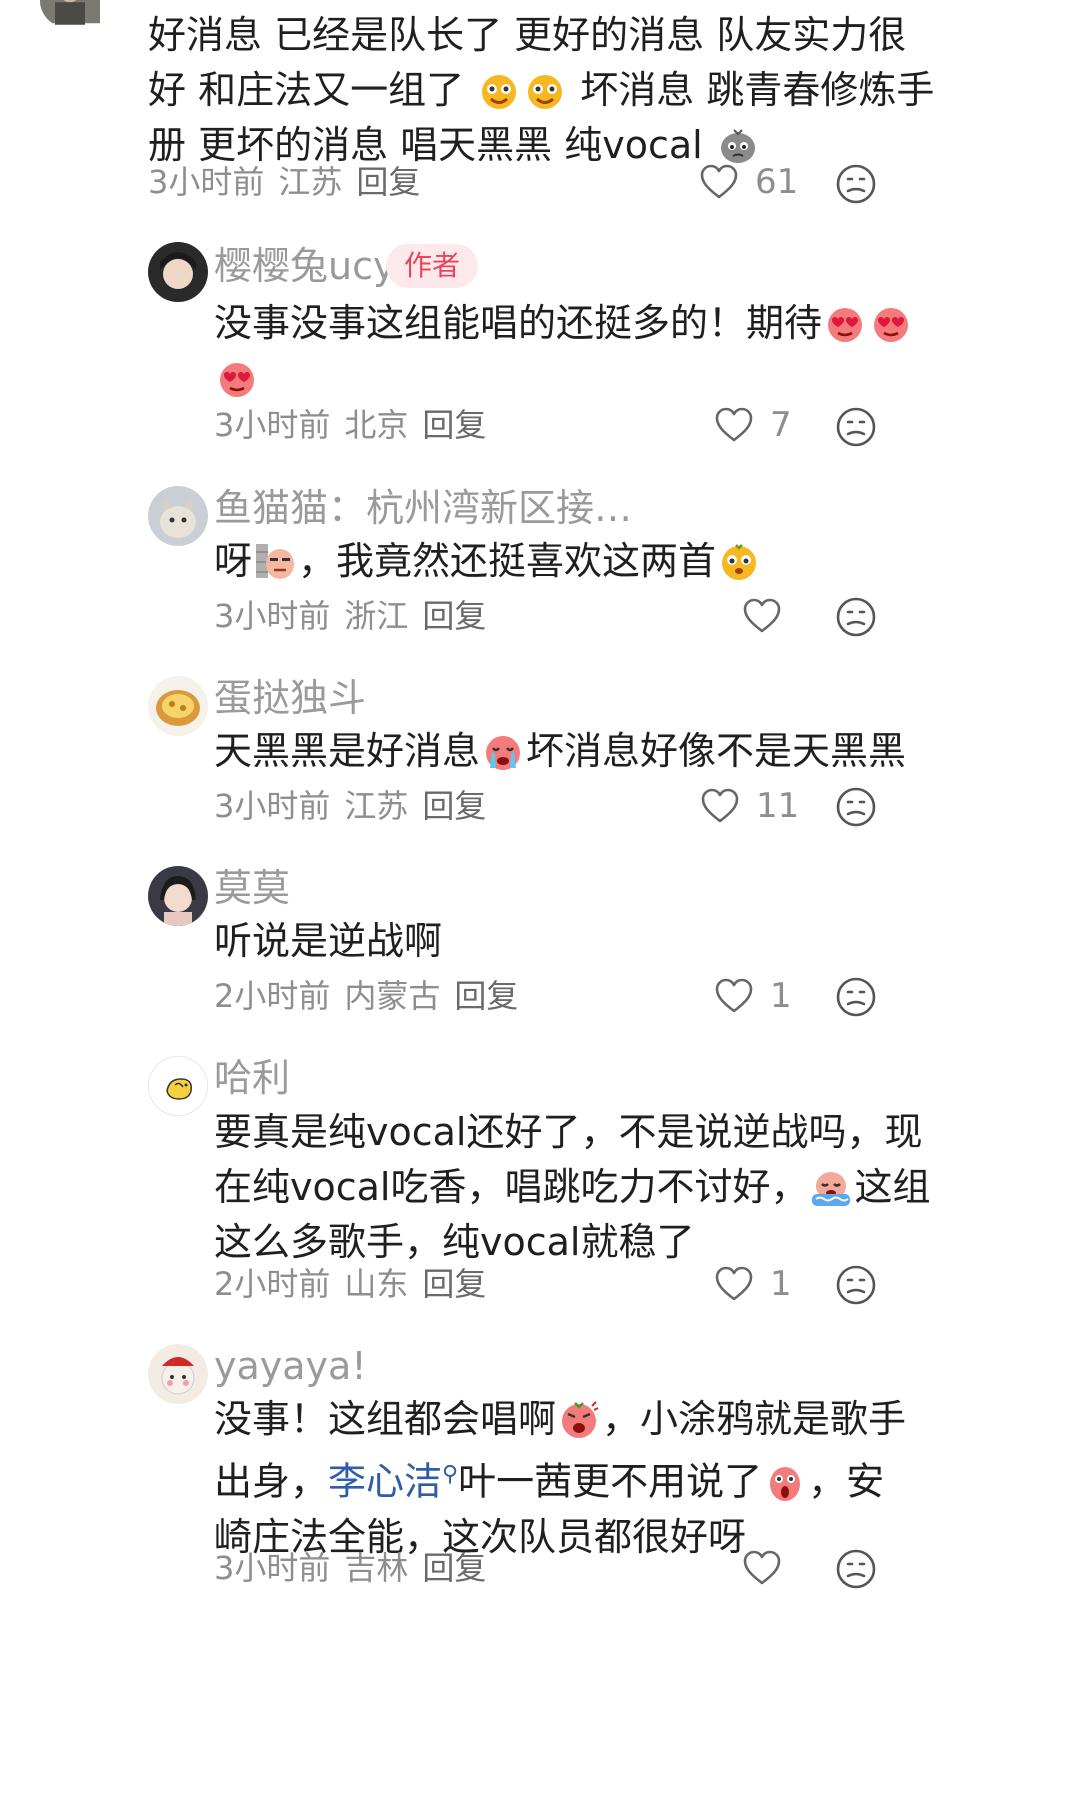  I want to click on cry-laugh-emoji-icon, so click(499, 90).